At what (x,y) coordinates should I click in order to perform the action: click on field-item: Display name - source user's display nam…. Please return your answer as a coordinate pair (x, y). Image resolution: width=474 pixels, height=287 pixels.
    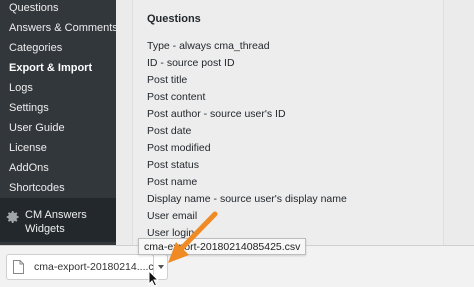
    Looking at the image, I should click on (247, 199).